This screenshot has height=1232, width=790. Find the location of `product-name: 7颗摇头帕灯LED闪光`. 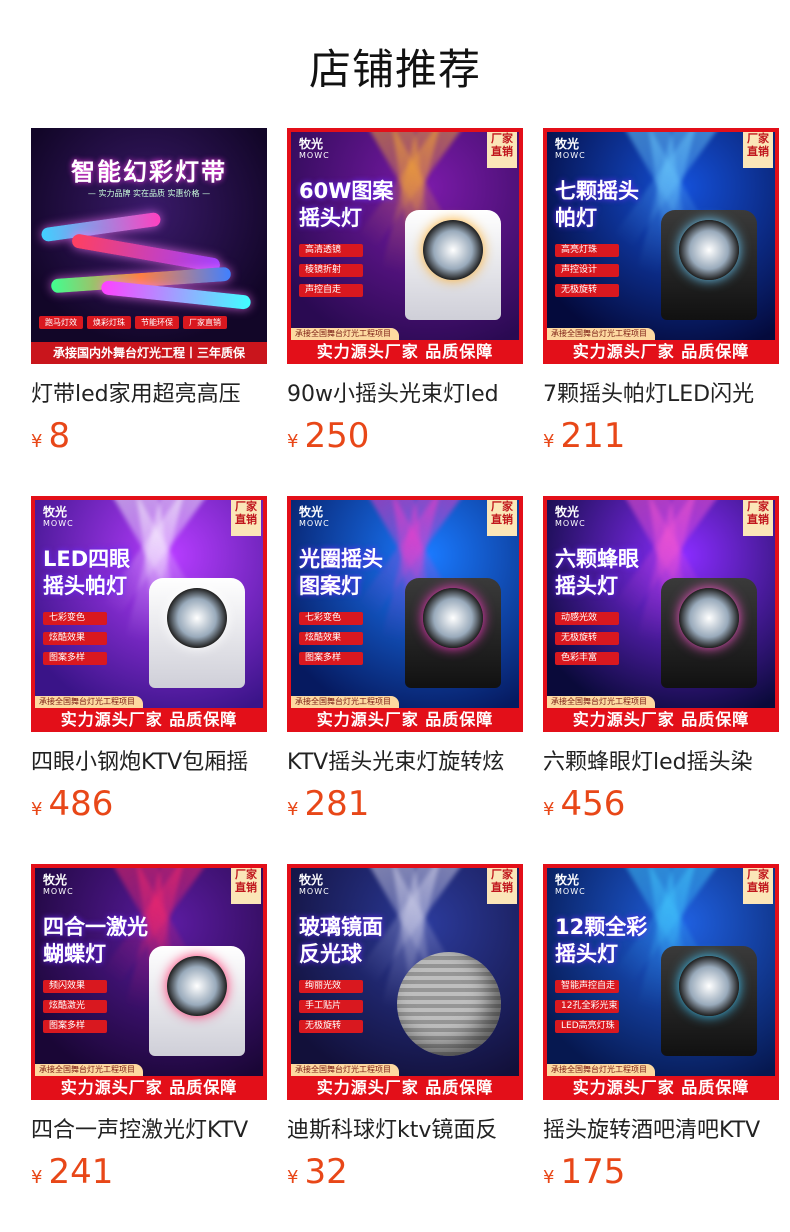

product-name: 7颗摇头帕灯LED闪光 is located at coordinates (661, 392).